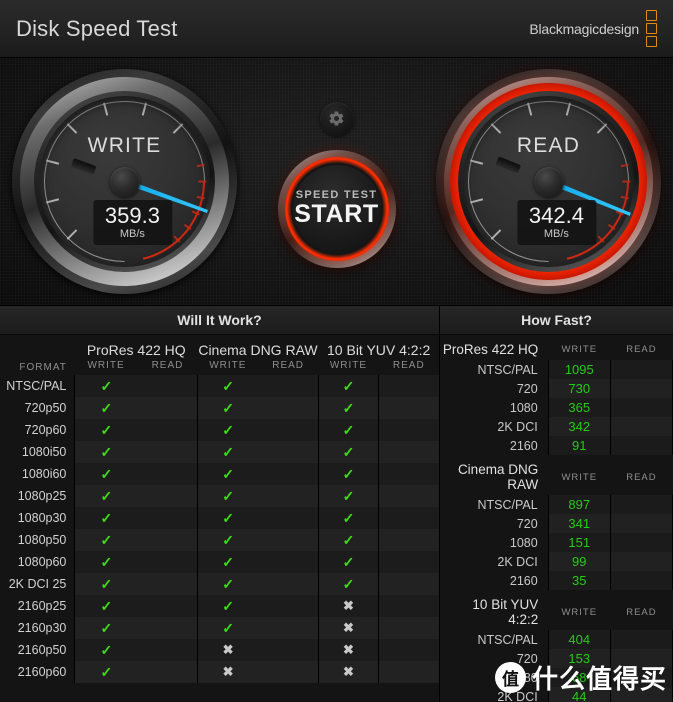 Image resolution: width=673 pixels, height=702 pixels. I want to click on table-row: NTSC/PAL 1095, so click(556, 369).